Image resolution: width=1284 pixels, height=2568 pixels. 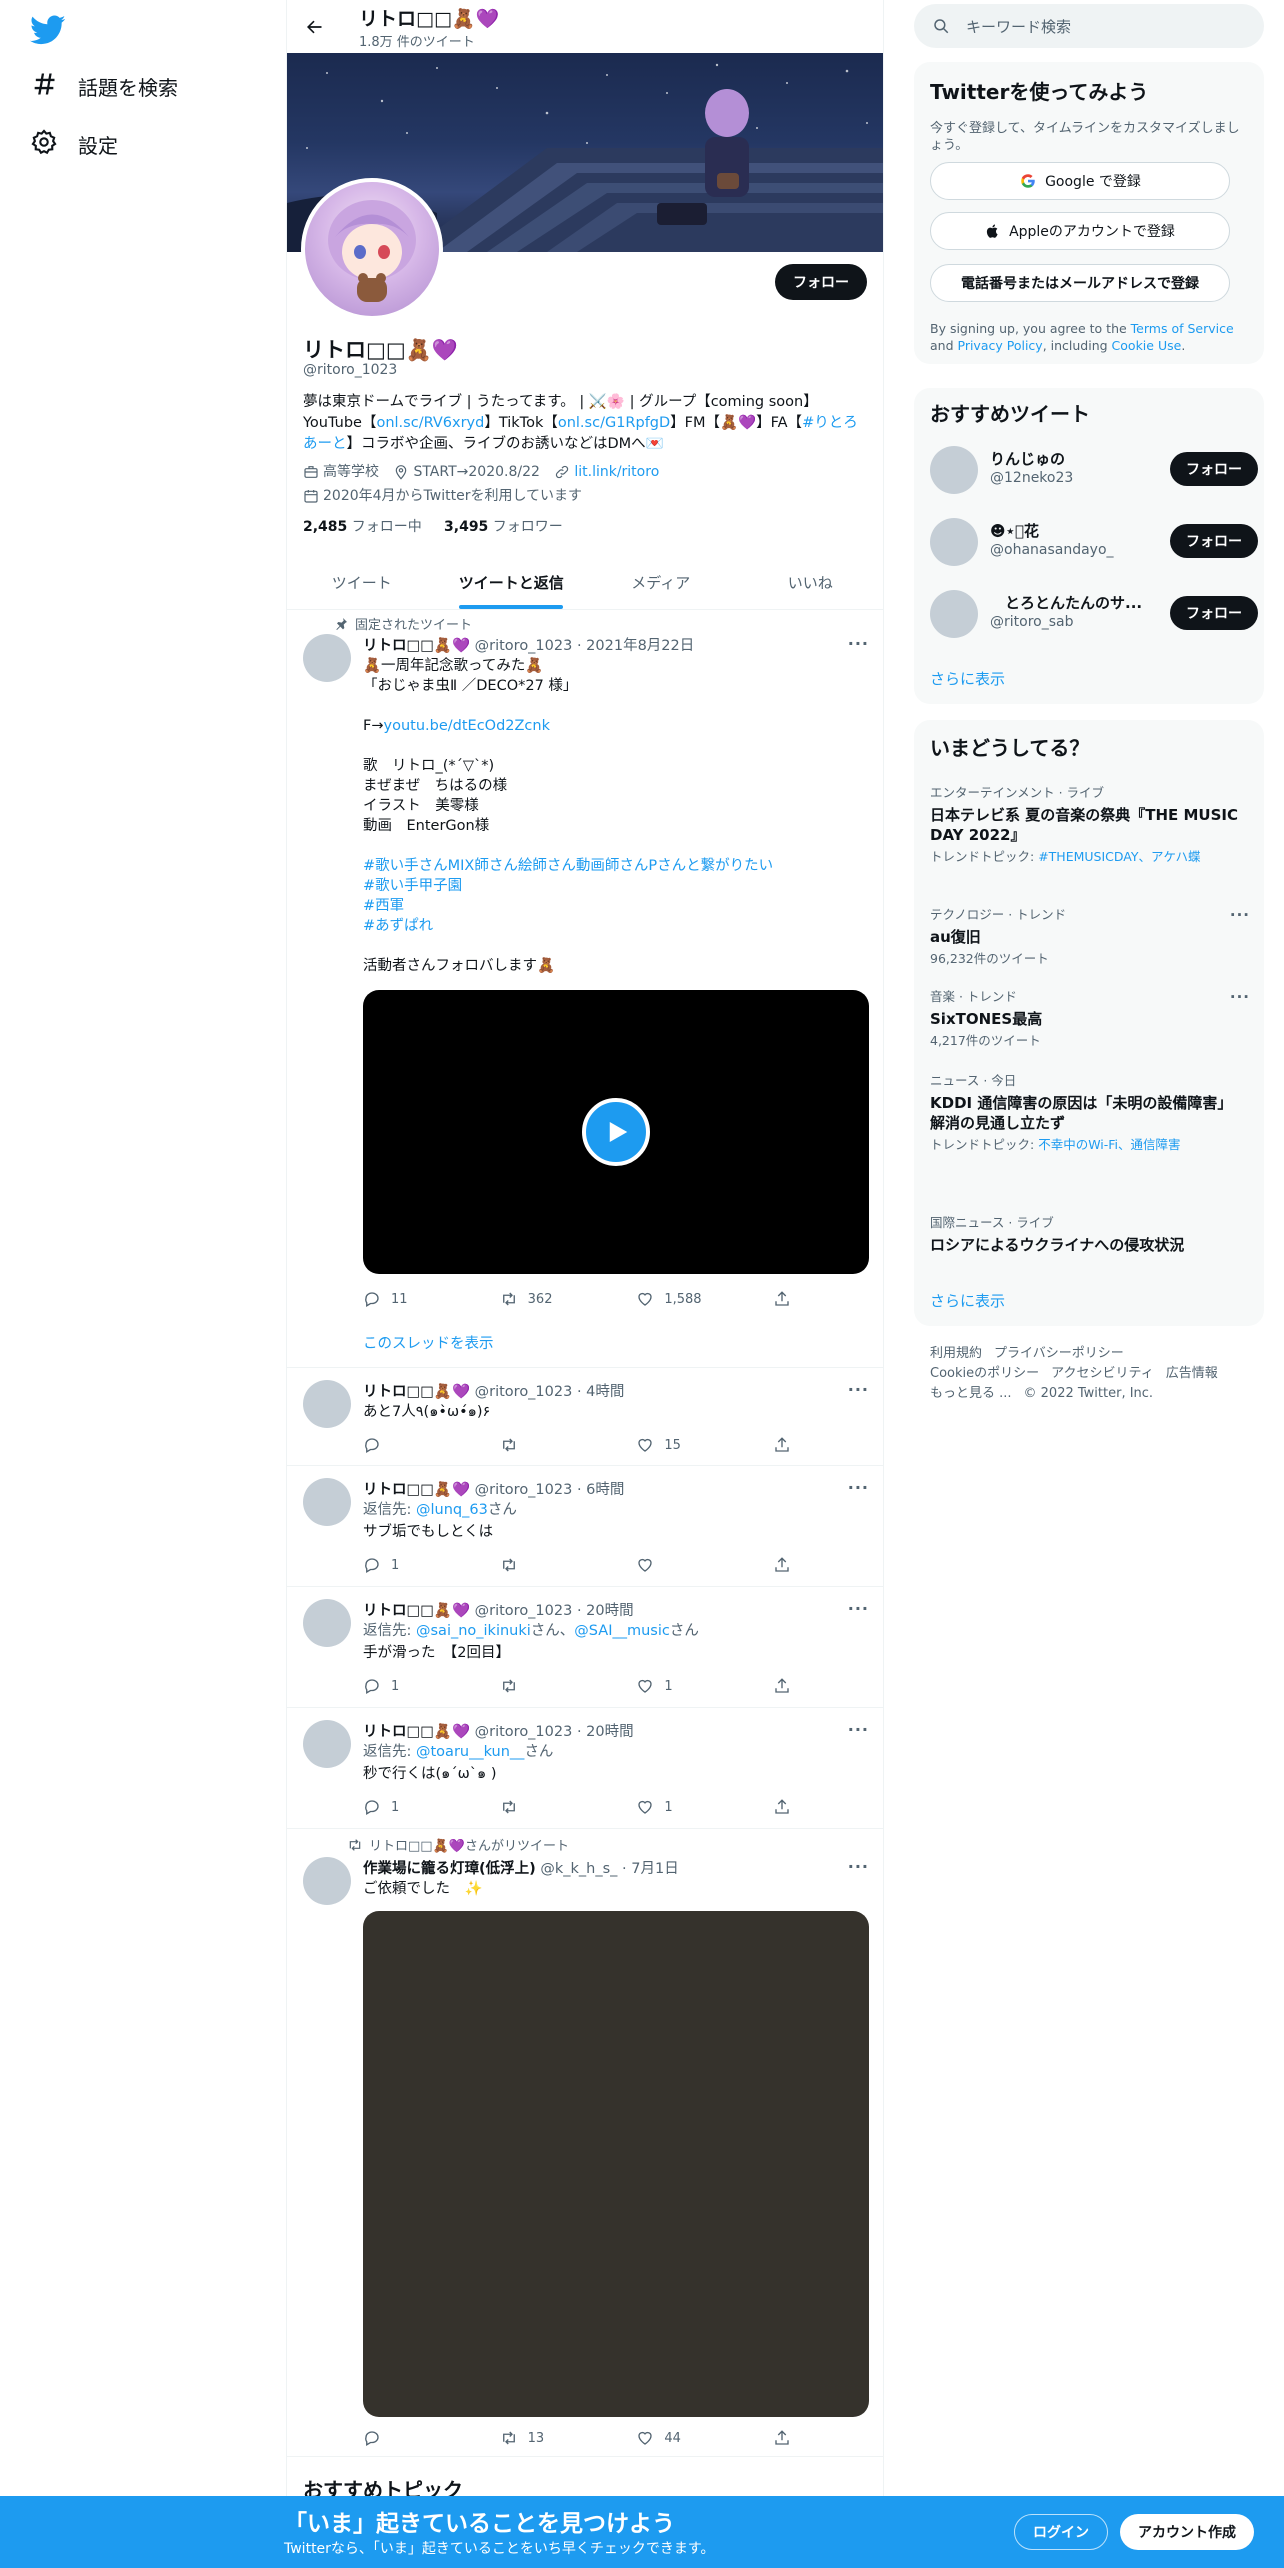 I want to click on tweet-author-name: 作業場に籠る灯璋(低浮上), so click(x=449, y=1869).